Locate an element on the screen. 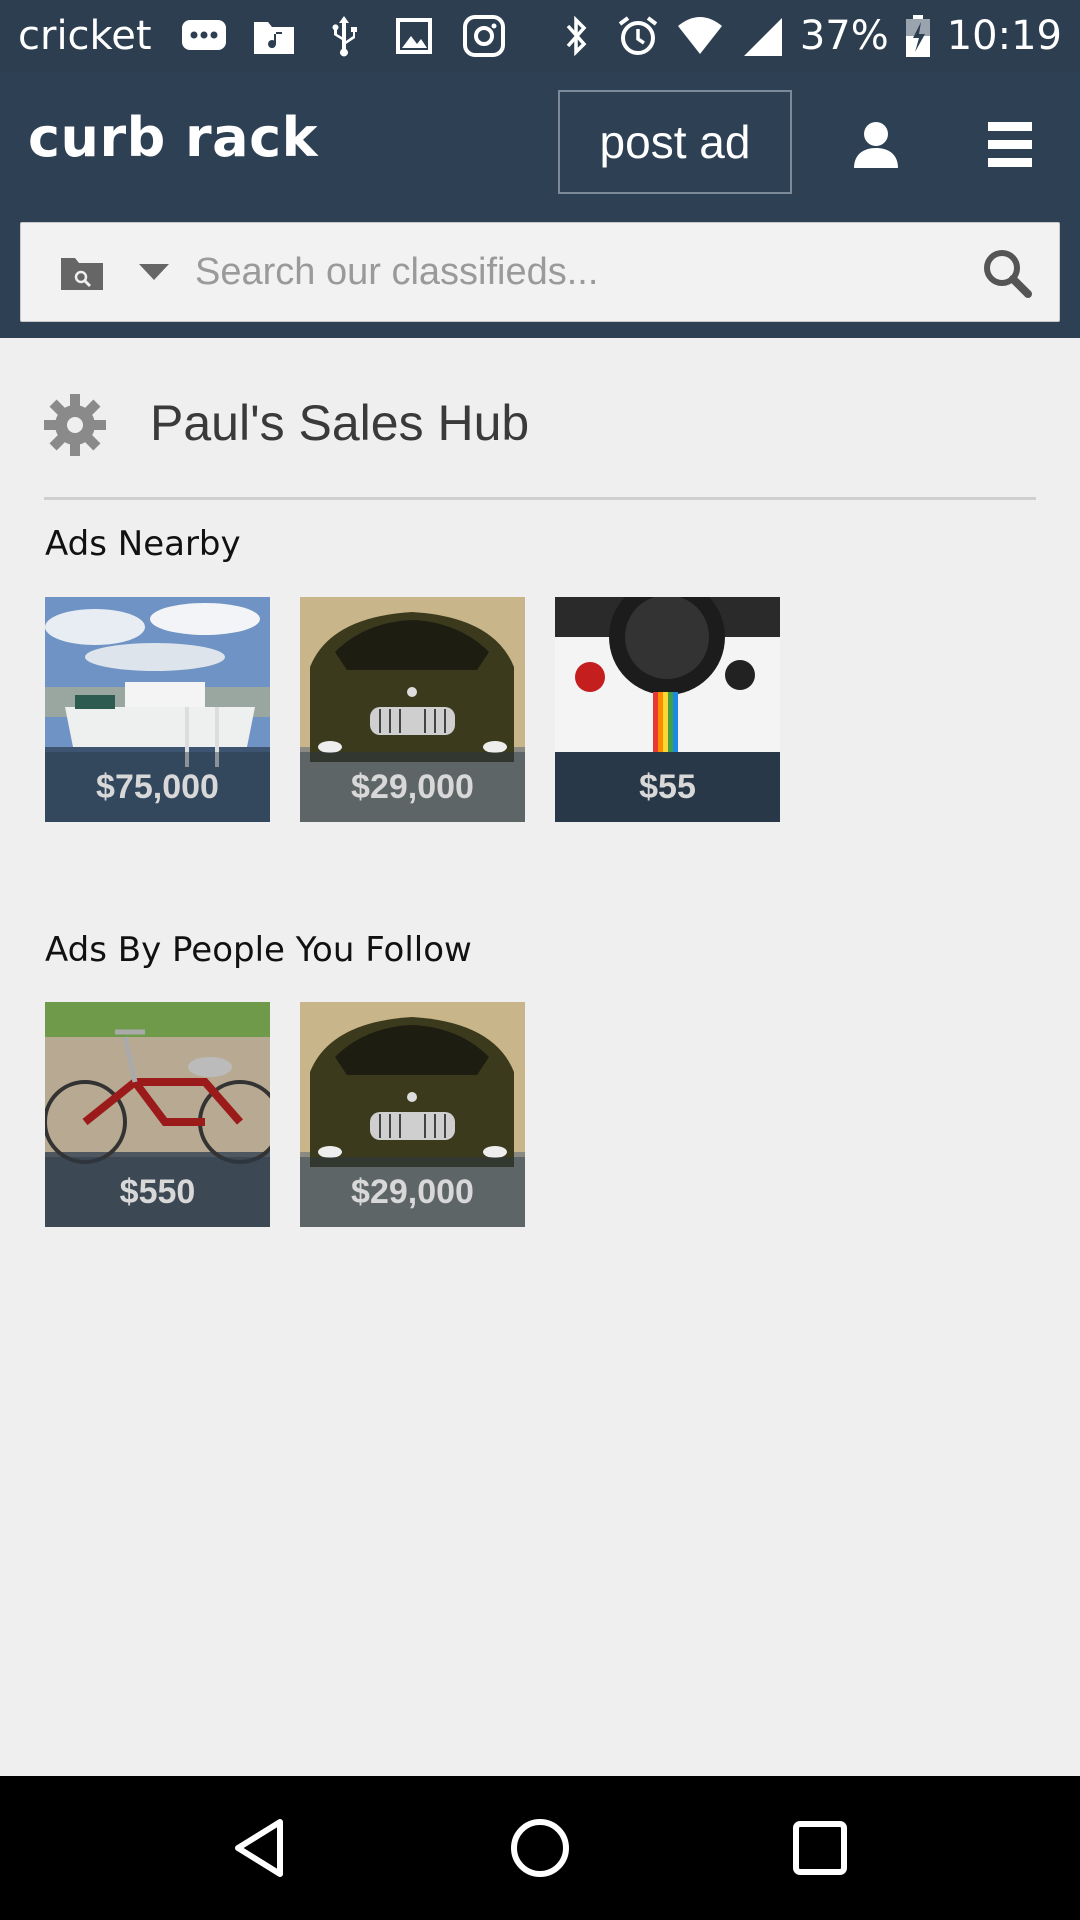  recents-icon is located at coordinates (820, 1848).